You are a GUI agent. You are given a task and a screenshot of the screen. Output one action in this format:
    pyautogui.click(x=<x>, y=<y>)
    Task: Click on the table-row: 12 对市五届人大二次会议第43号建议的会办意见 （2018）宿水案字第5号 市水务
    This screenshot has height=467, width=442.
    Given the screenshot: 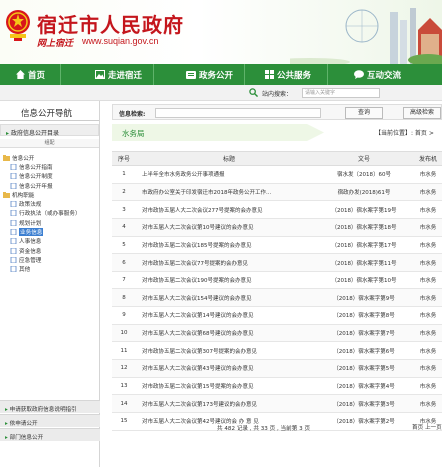 What is the action you would take?
    pyautogui.click(x=277, y=368)
    